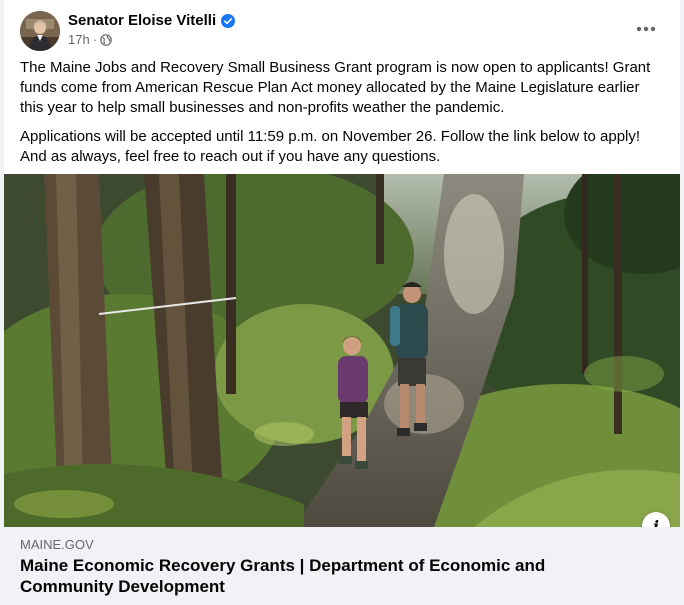 Image resolution: width=684 pixels, height=605 pixels. What do you see at coordinates (57, 544) in the screenshot?
I see `link-domain: MAINE.GOV` at bounding box center [57, 544].